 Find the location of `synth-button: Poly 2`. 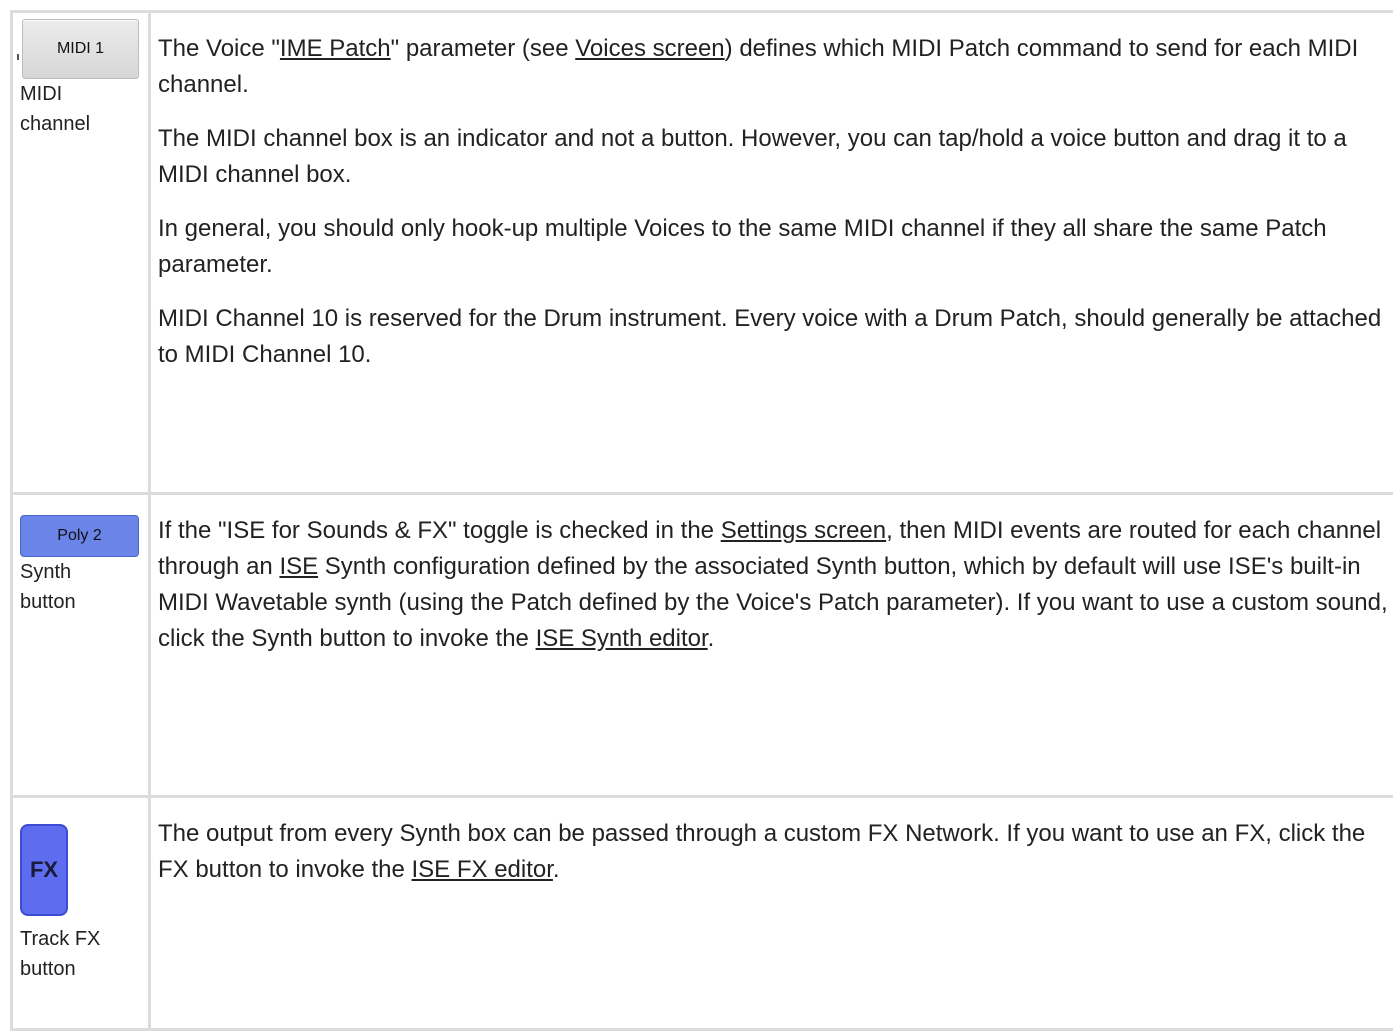

synth-button: Poly 2 is located at coordinates (79, 536).